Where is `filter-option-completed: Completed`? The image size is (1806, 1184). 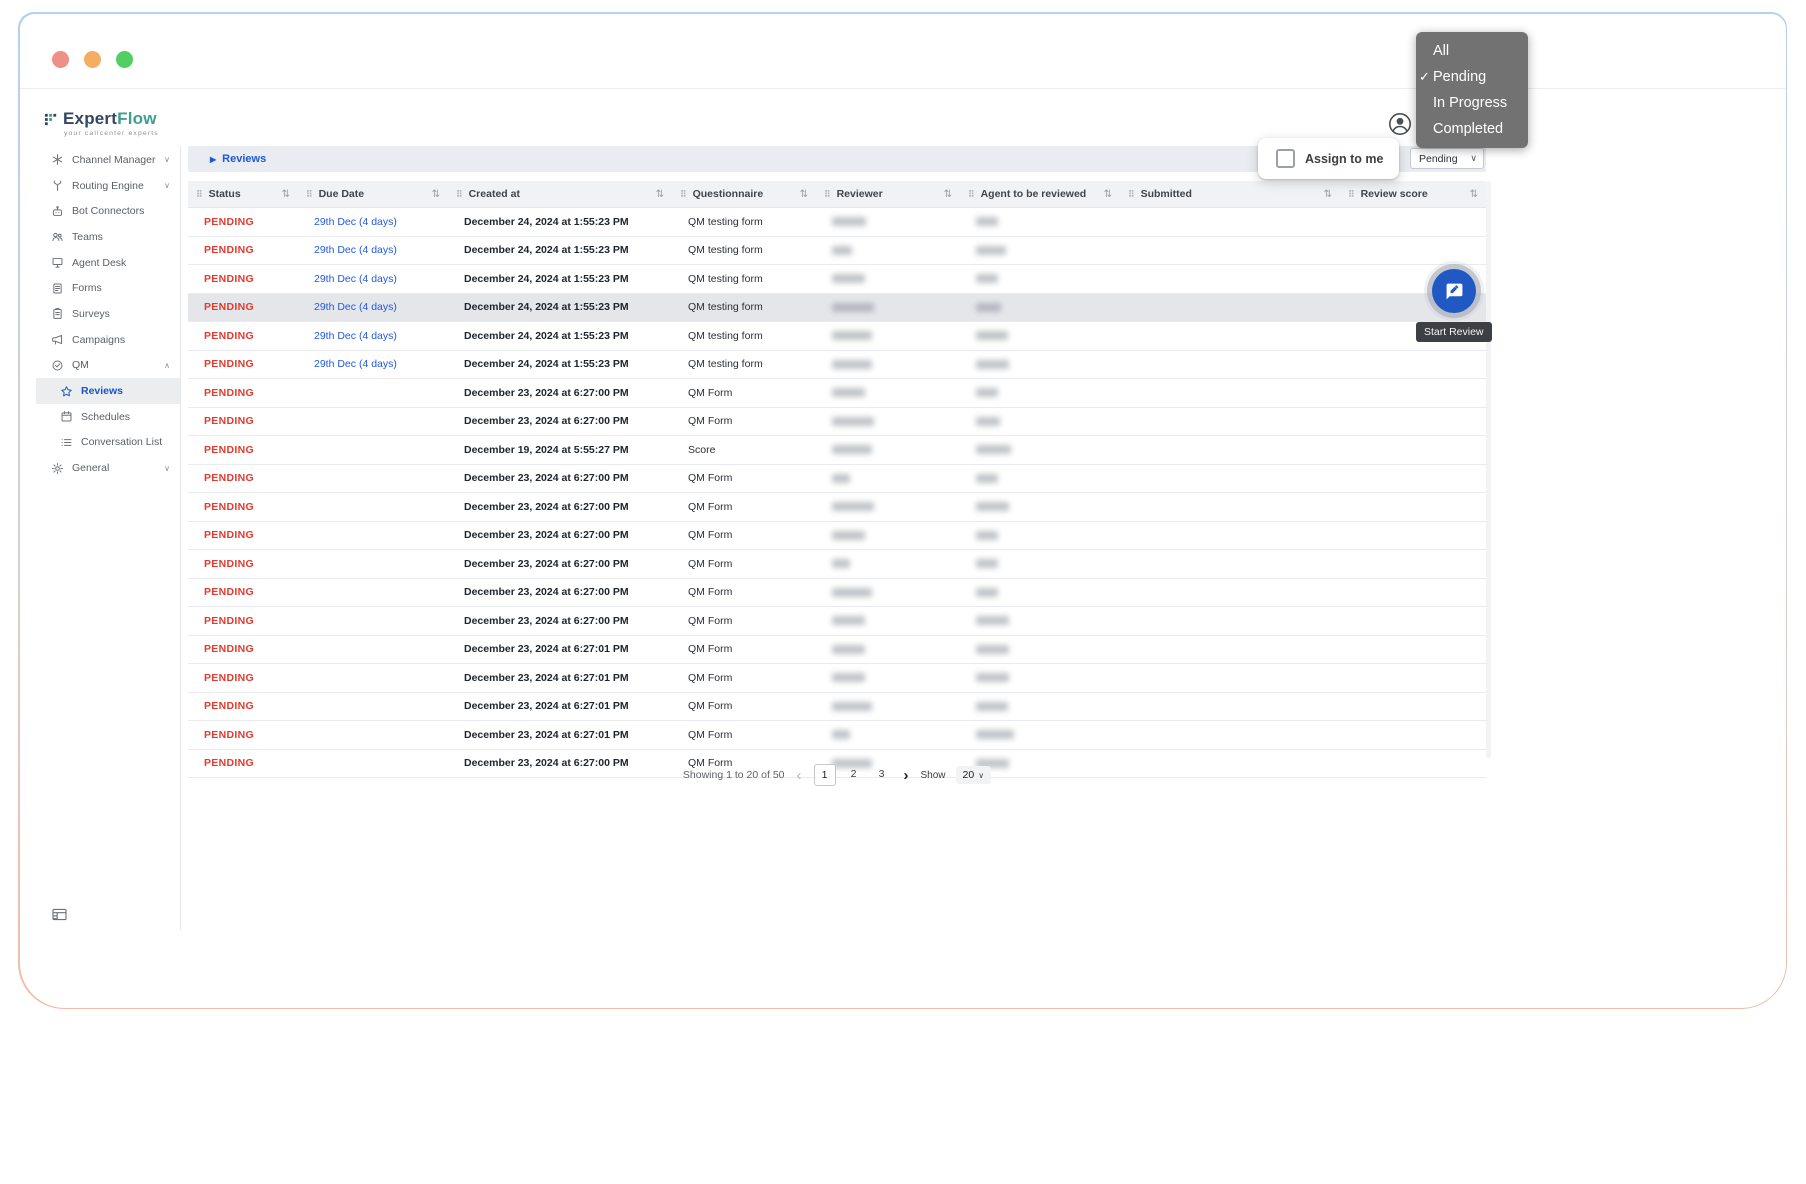
filter-option-completed: Completed is located at coordinates (1472, 129).